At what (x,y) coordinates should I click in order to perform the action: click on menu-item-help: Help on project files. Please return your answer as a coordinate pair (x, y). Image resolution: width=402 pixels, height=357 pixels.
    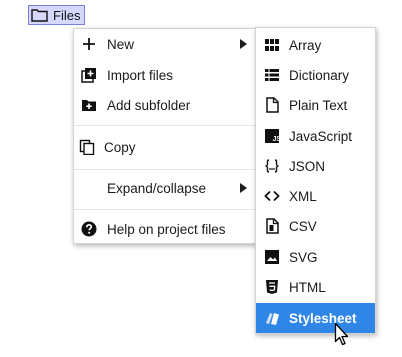
    Looking at the image, I should click on (166, 229).